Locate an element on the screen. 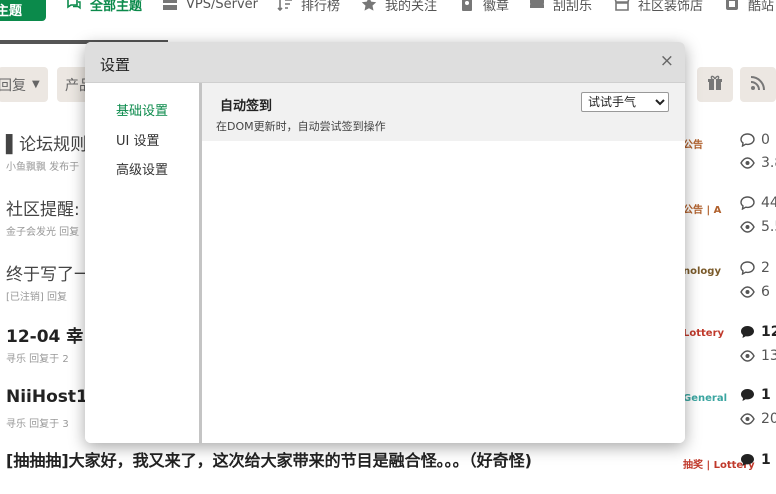 The image size is (776, 494). topic-meta: 小鱼飘飘 发布于 is located at coordinates (43, 167).